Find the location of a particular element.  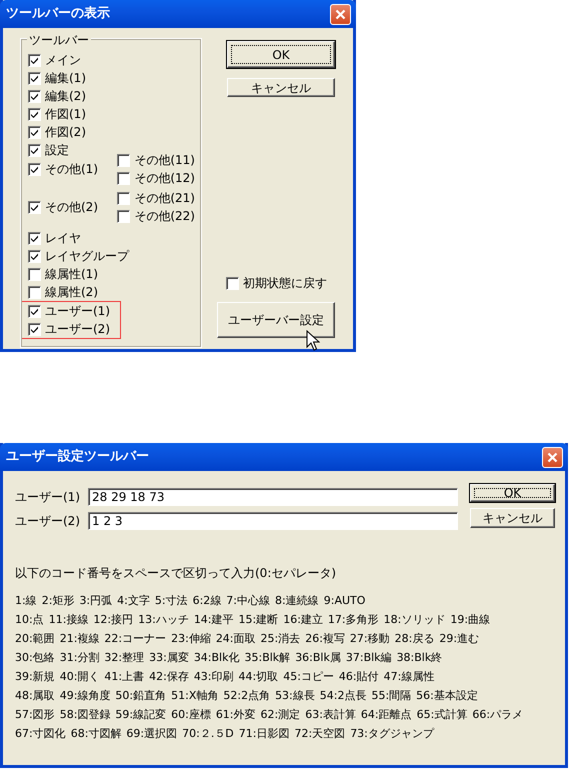

code-item: 65:式計算 is located at coordinates (442, 715).